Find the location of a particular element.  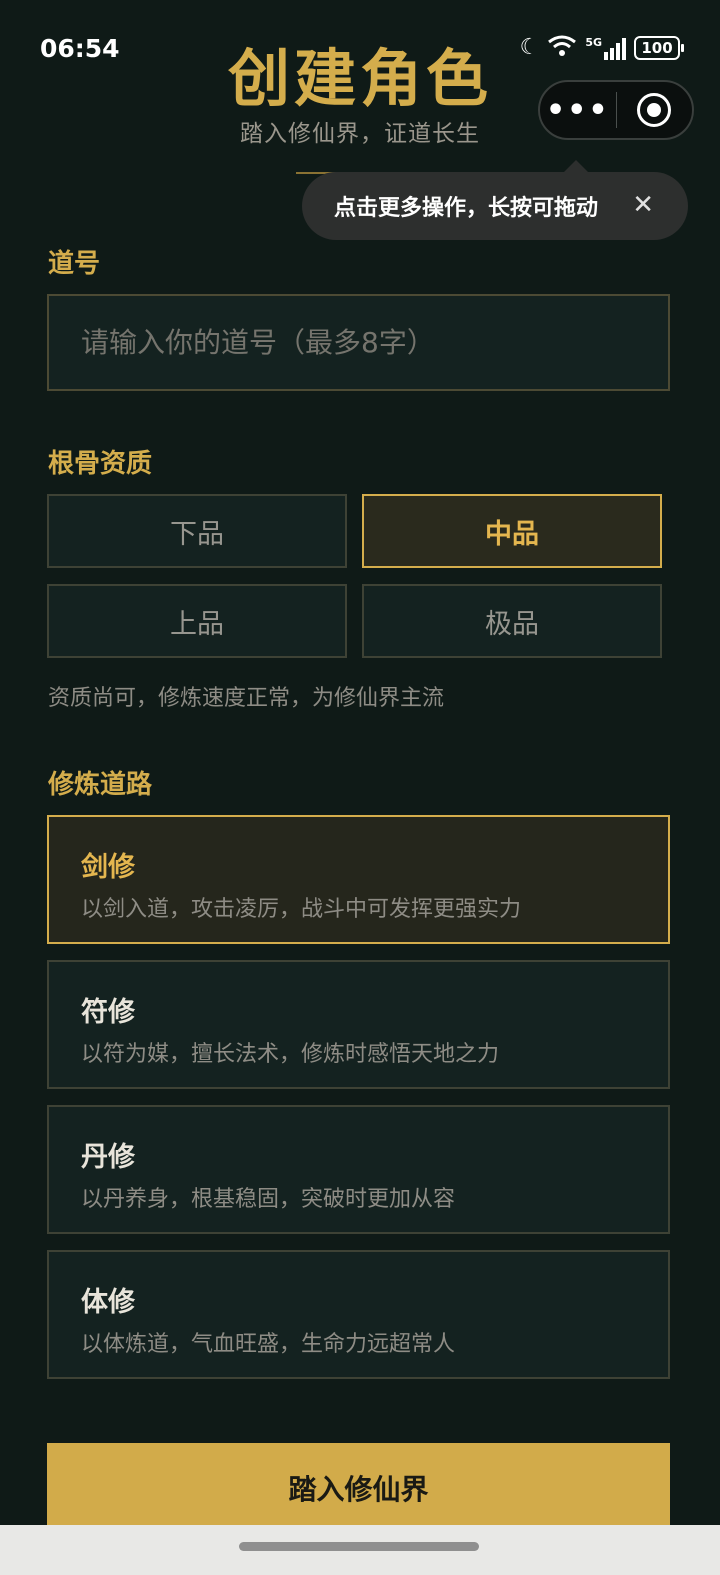

enter-world-button: 踏入修仙界 is located at coordinates (358, 1488).